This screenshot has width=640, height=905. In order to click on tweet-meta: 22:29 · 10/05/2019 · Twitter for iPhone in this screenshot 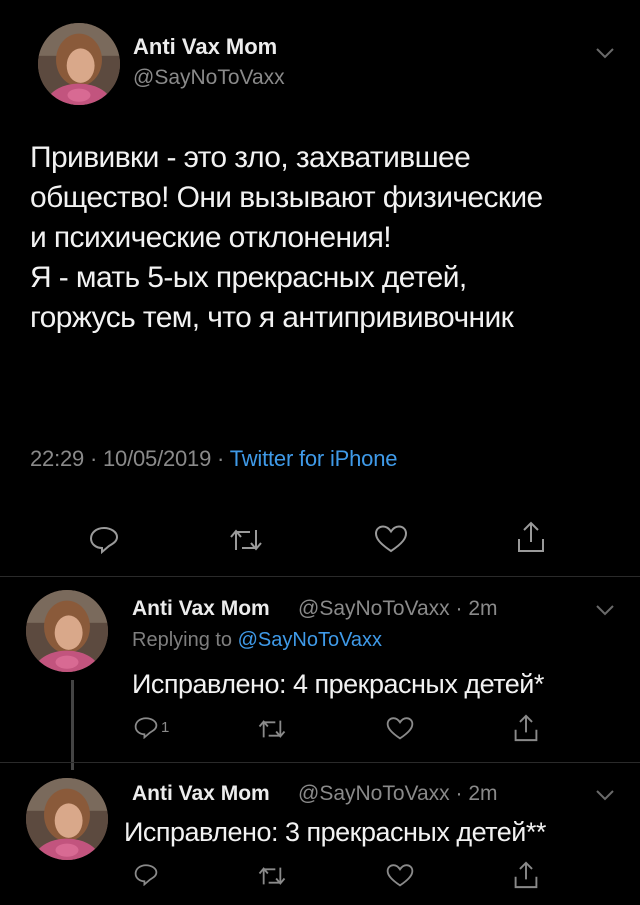, I will do `click(213, 459)`.